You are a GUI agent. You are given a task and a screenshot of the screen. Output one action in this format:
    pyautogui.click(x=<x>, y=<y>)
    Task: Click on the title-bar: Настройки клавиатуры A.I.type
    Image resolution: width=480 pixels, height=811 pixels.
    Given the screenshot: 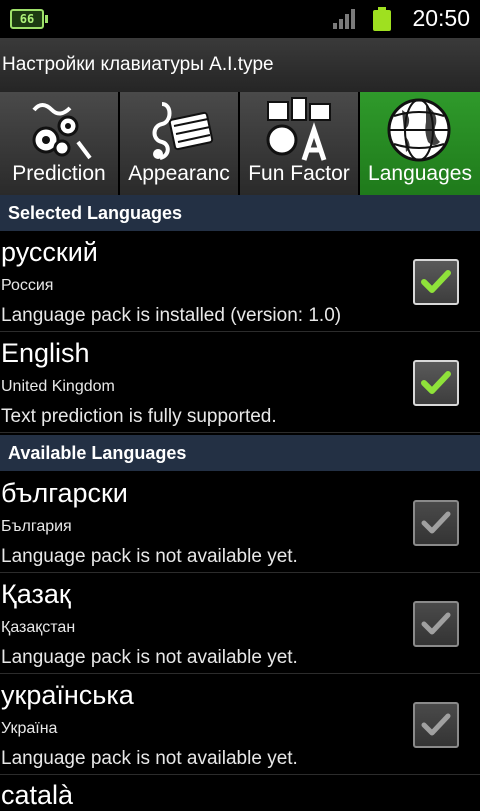 What is the action you would take?
    pyautogui.click(x=240, y=65)
    